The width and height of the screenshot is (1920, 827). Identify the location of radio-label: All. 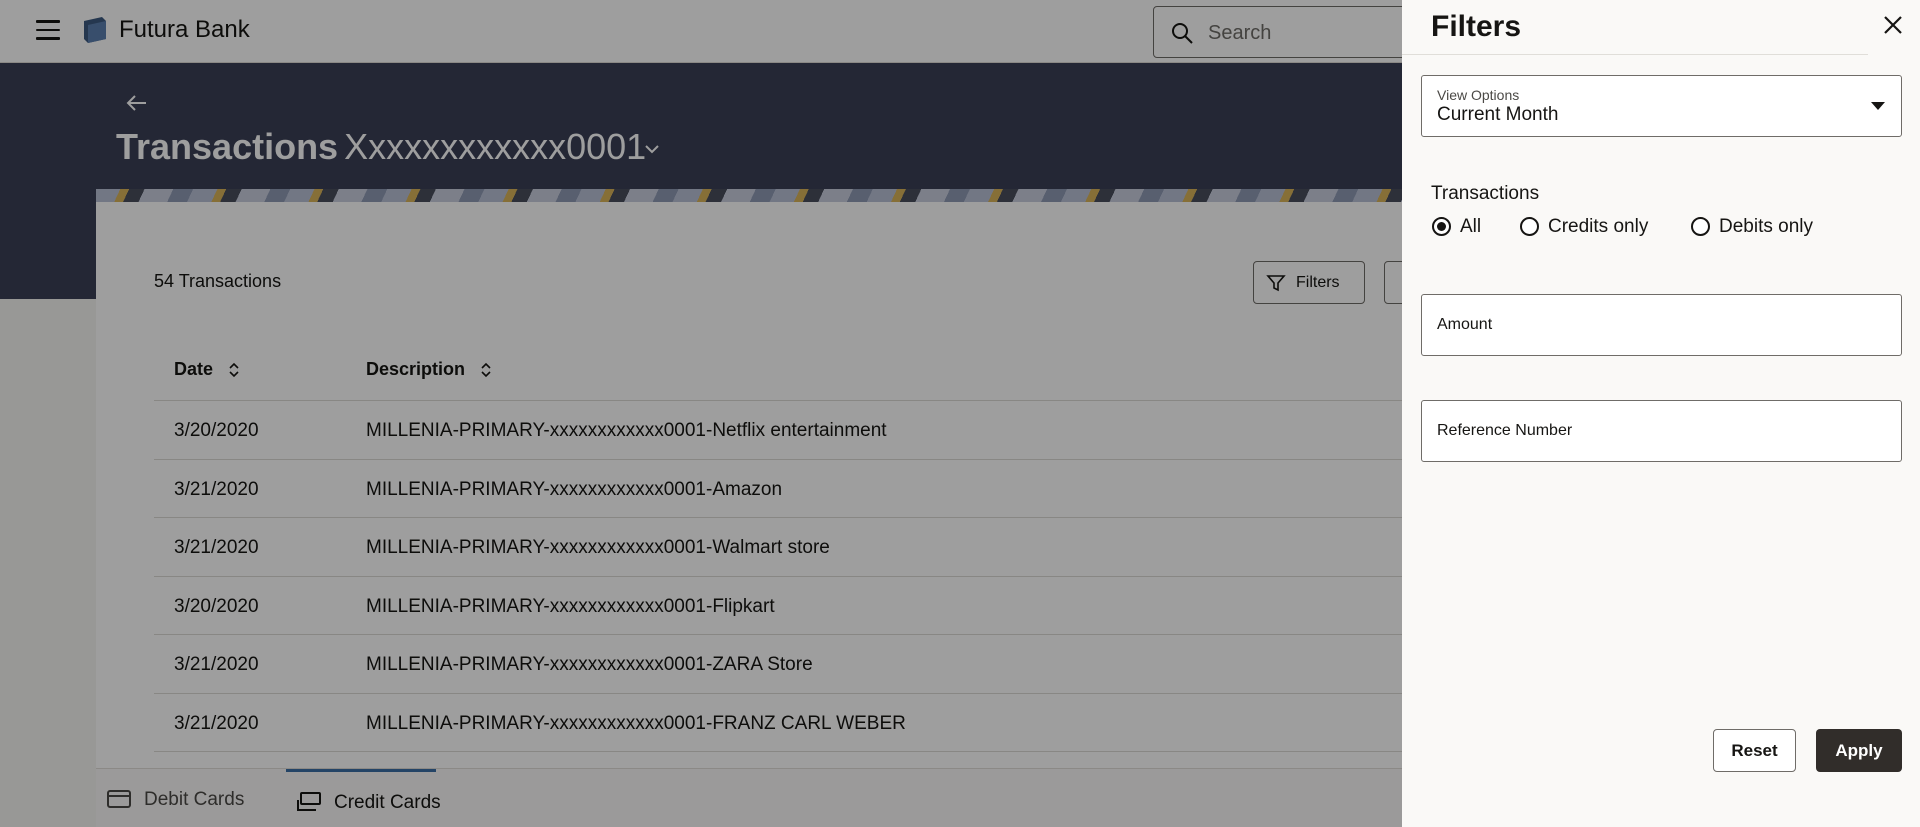
(1471, 226).